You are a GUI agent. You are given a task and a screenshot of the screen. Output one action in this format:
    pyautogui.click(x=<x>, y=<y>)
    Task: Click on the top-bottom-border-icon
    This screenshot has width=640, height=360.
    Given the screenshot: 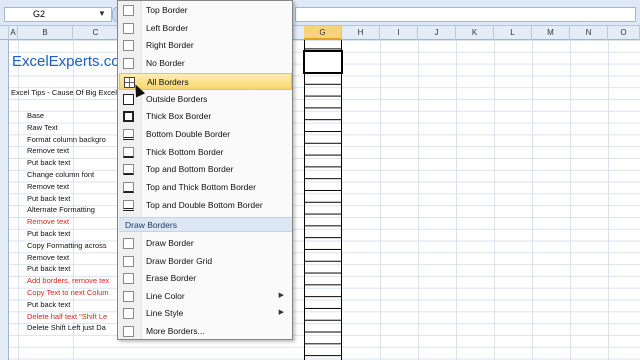 What is the action you would take?
    pyautogui.click(x=128, y=170)
    